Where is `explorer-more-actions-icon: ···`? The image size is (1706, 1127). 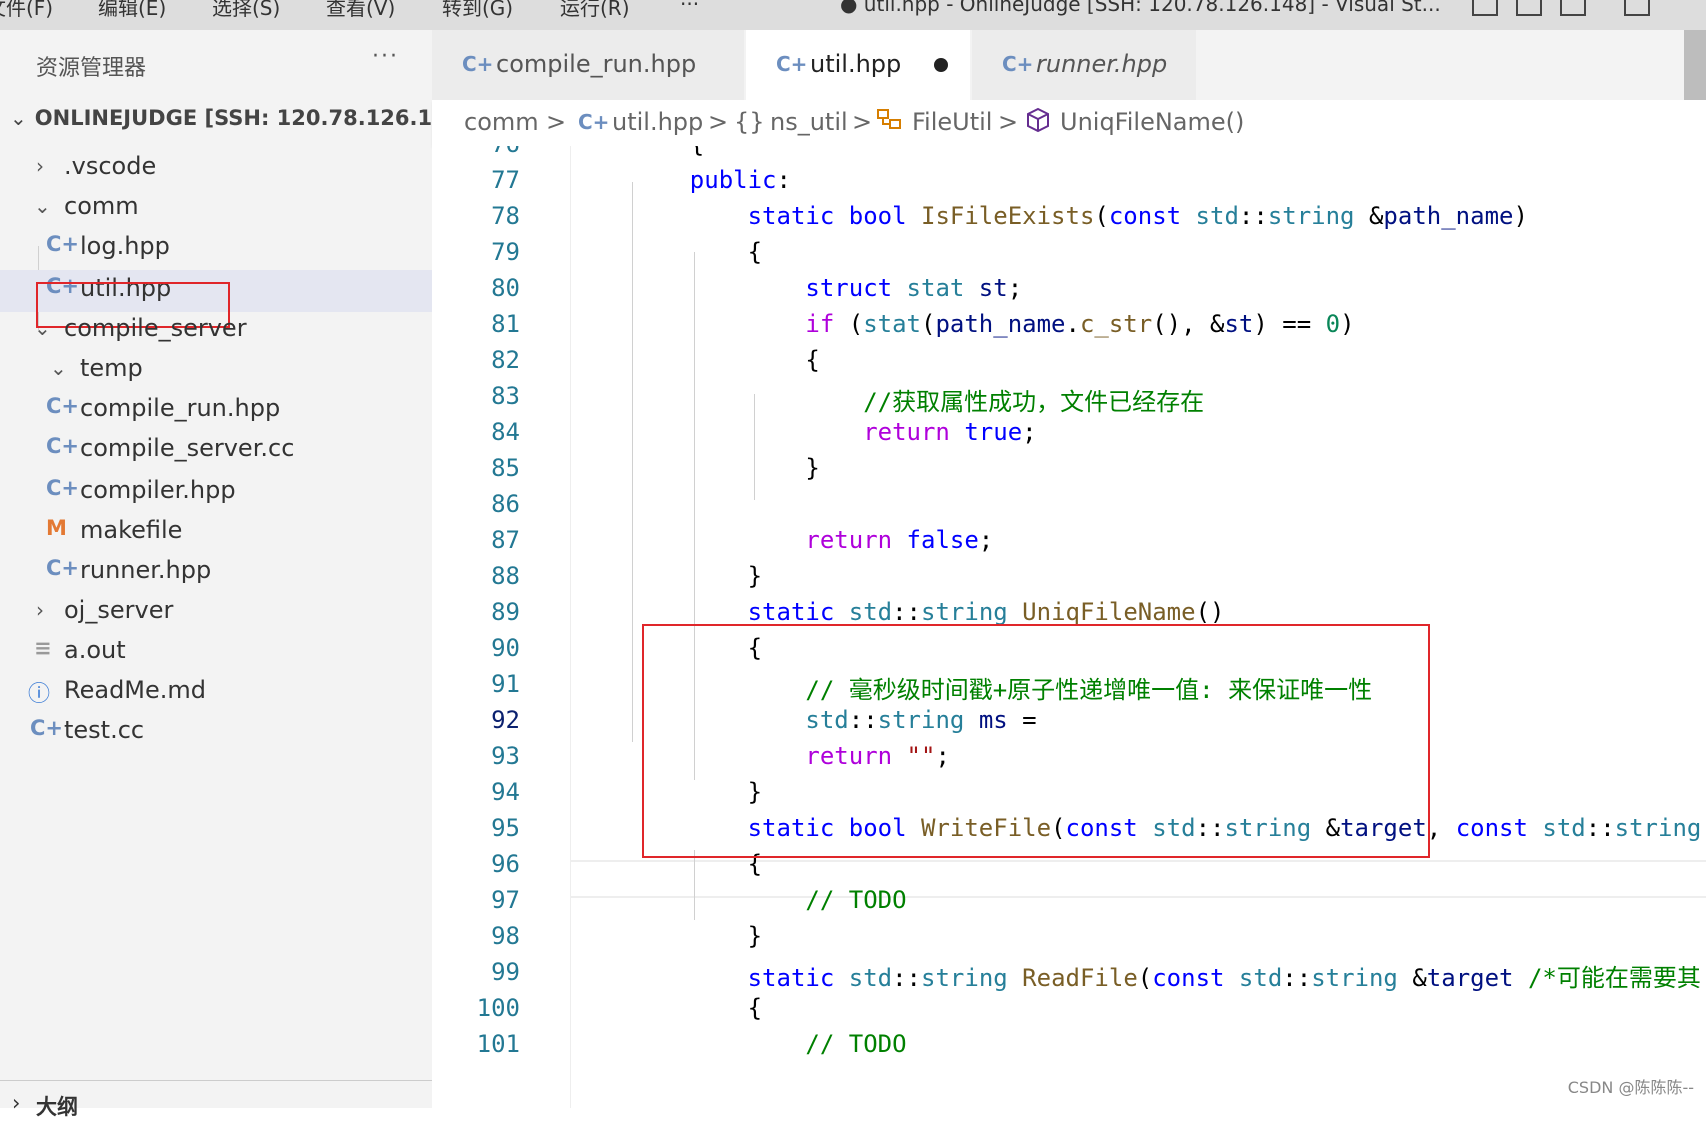 explorer-more-actions-icon: ··· is located at coordinates (385, 56).